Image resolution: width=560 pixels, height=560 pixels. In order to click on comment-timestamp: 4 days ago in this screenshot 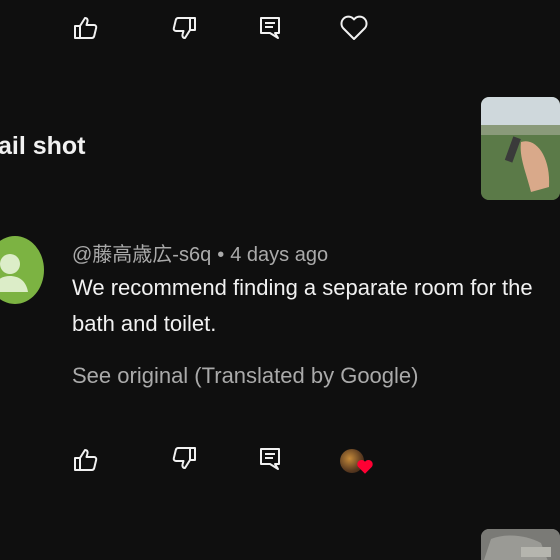, I will do `click(279, 255)`.